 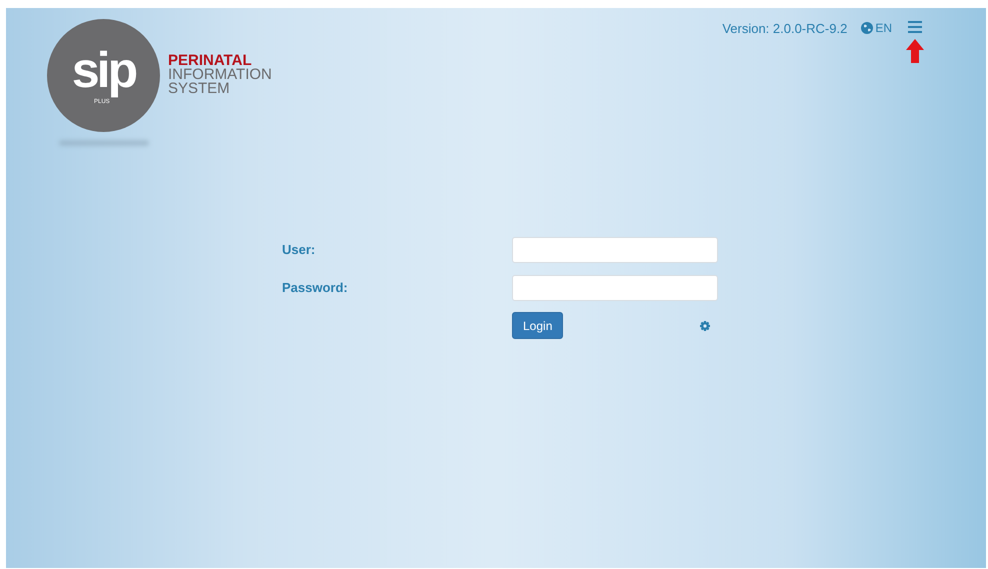 What do you see at coordinates (915, 51) in the screenshot?
I see `arrow-icon` at bounding box center [915, 51].